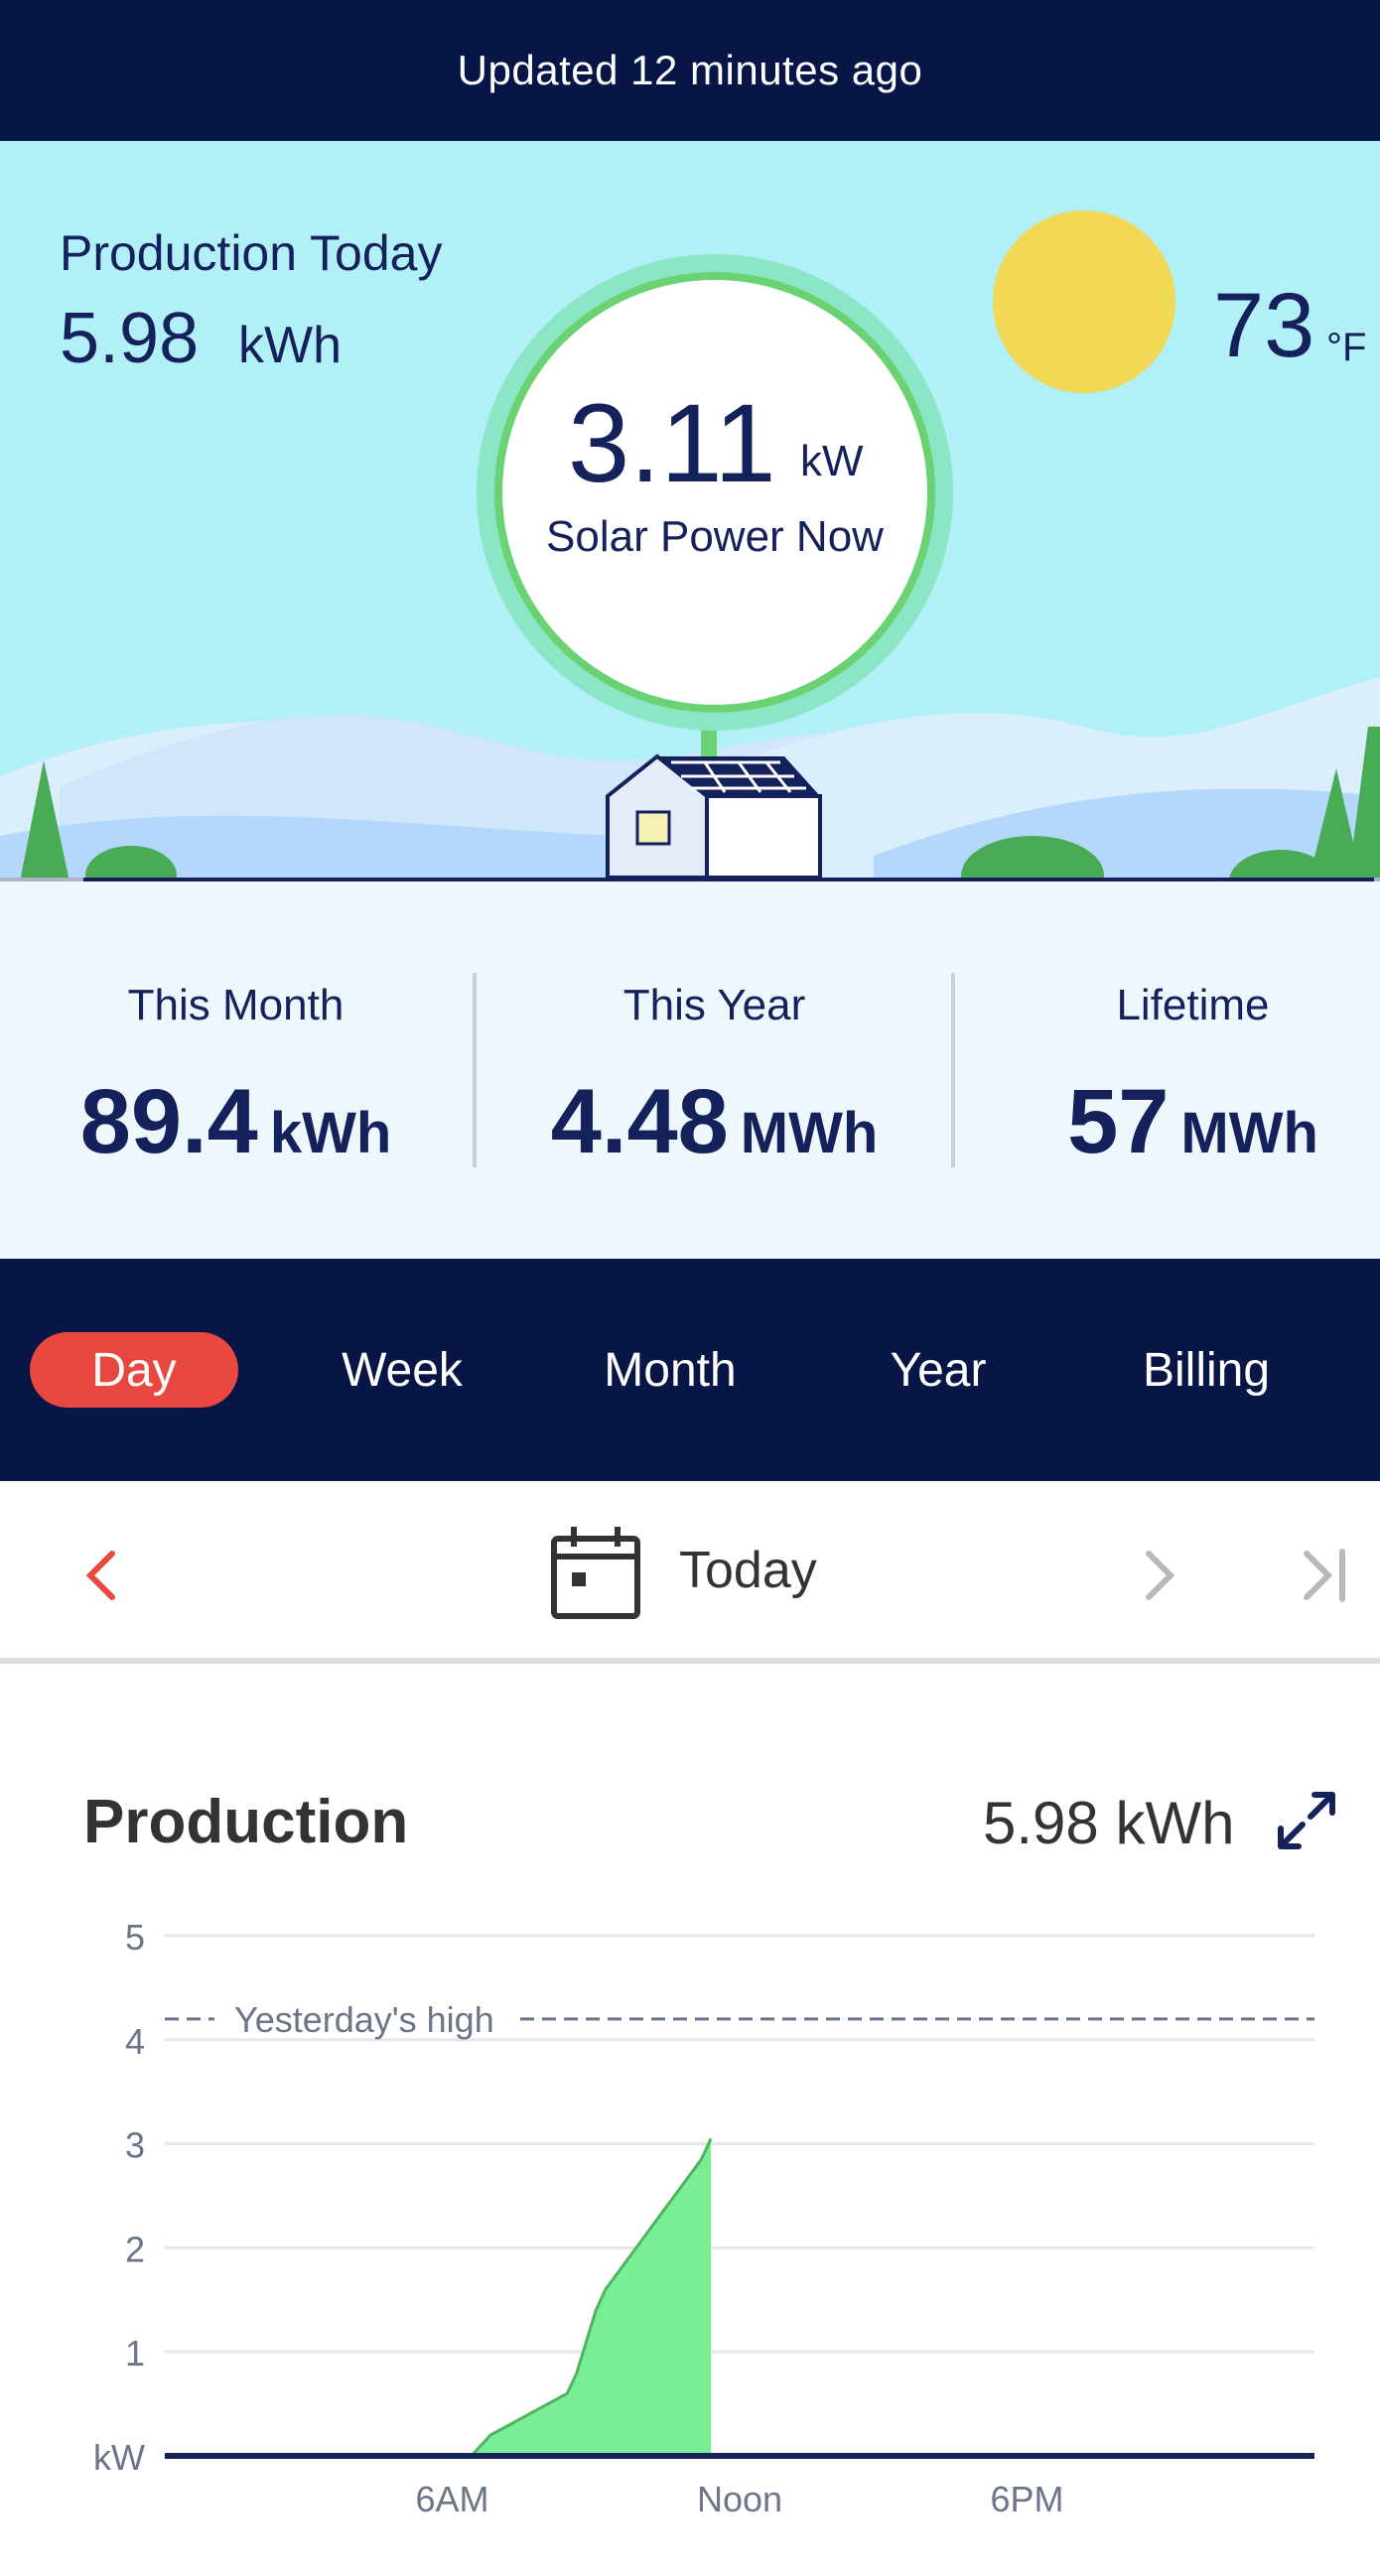 This screenshot has width=1380, height=2576. Describe the element at coordinates (670, 1370) in the screenshot. I see `tab-month: Month` at that location.